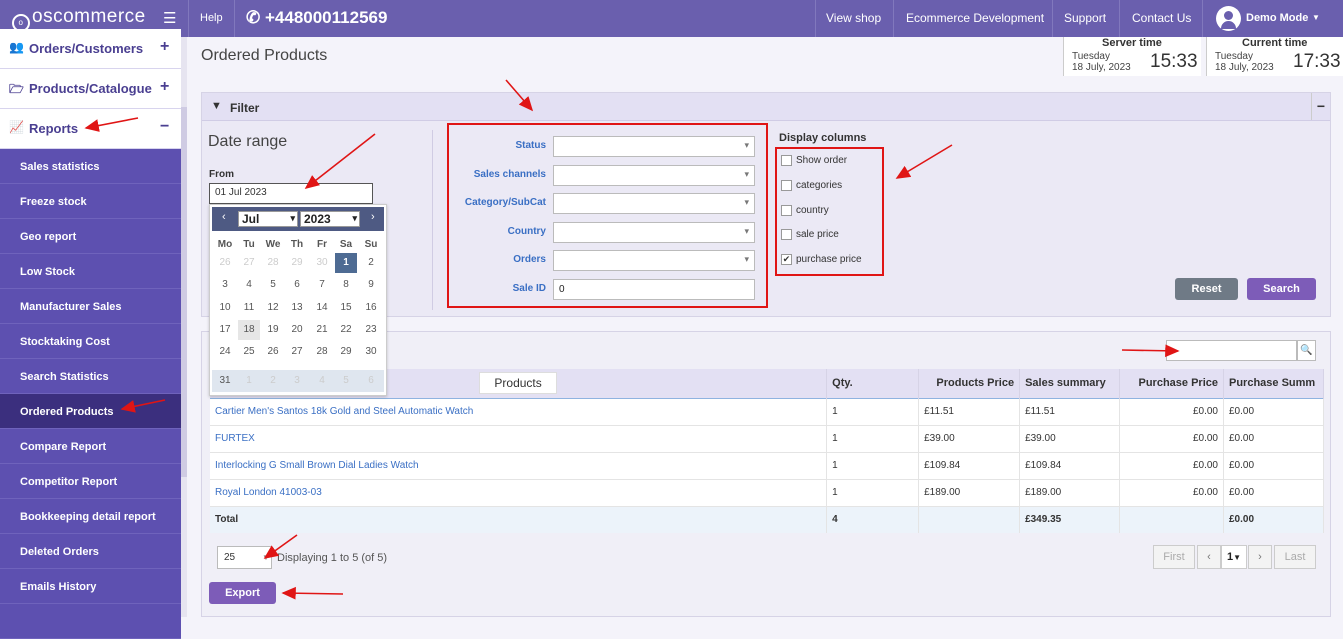 The width and height of the screenshot is (1343, 639). I want to click on next-page-icon: ›, so click(1260, 557).